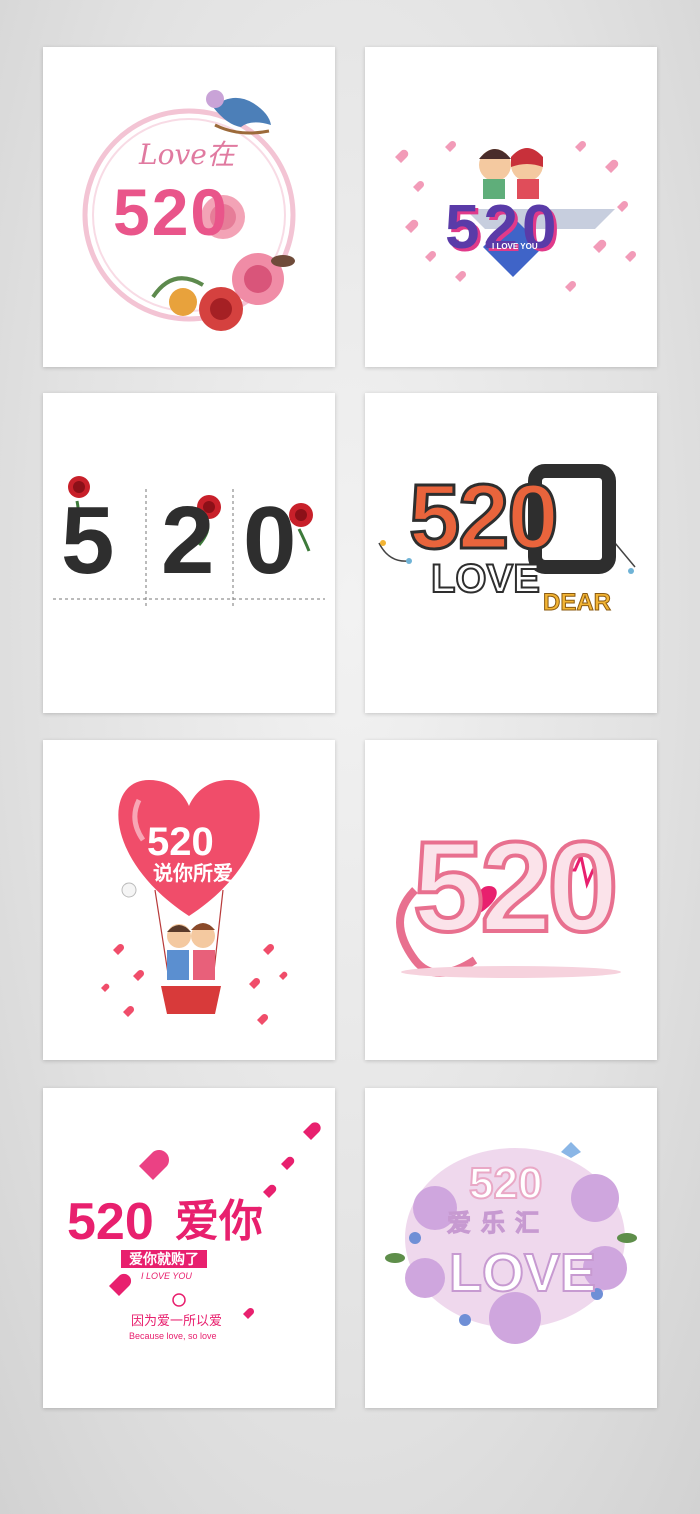 This screenshot has width=700, height=1514. I want to click on digit-2: 2, so click(188, 540).